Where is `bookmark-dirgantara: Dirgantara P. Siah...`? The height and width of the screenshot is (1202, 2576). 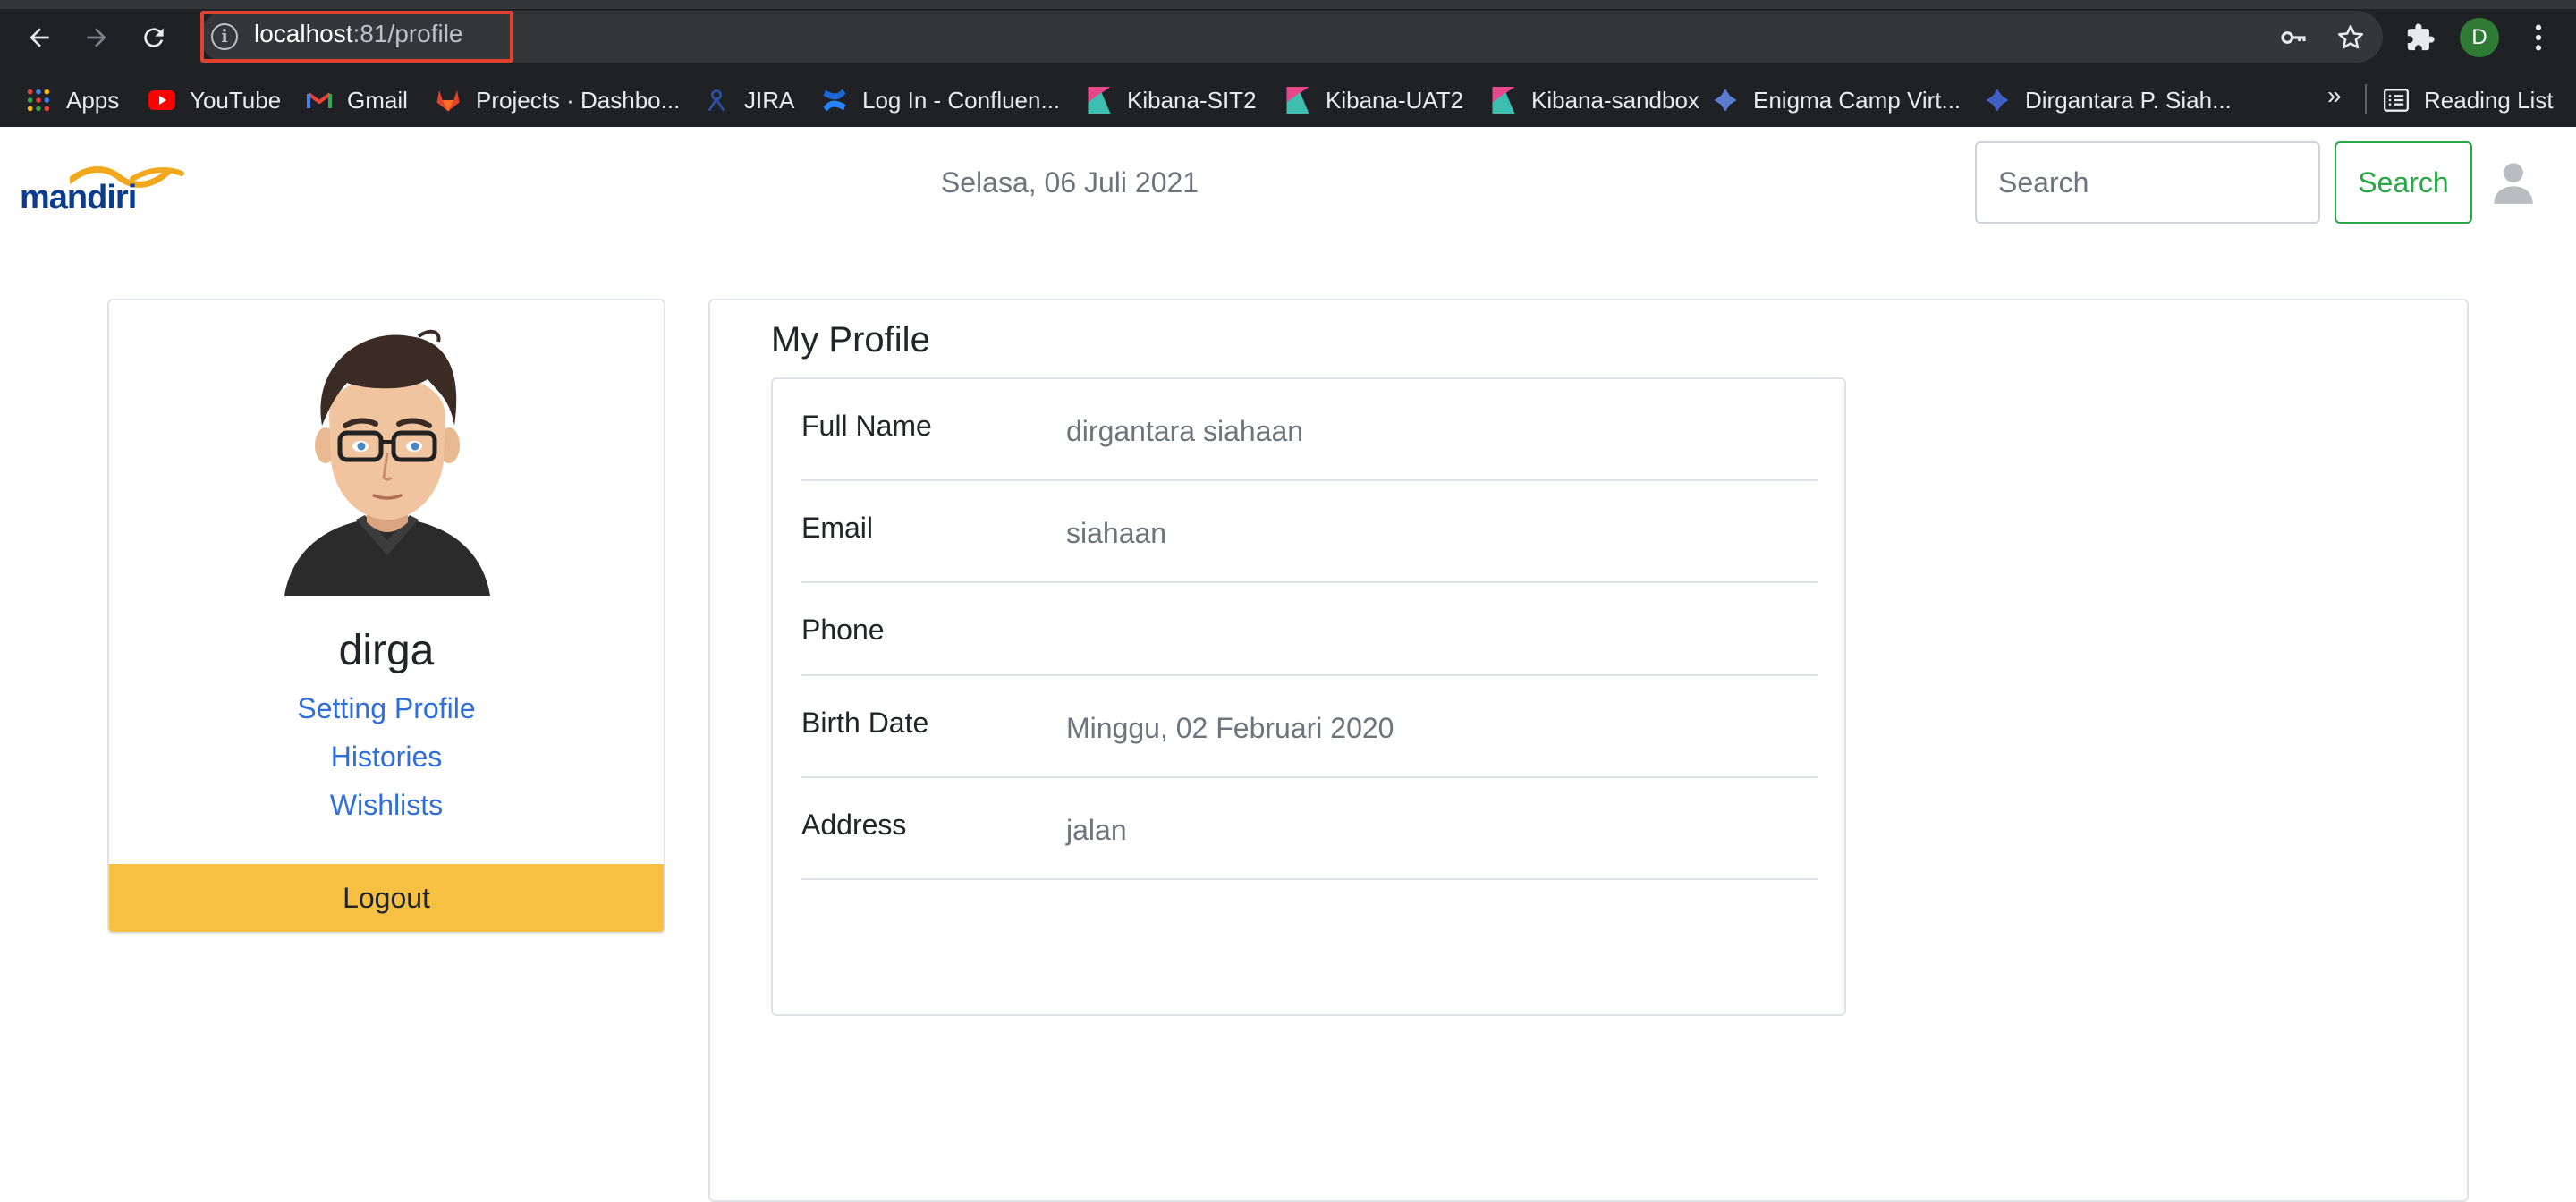 bookmark-dirgantara: Dirgantara P. Siah... is located at coordinates (2108, 100).